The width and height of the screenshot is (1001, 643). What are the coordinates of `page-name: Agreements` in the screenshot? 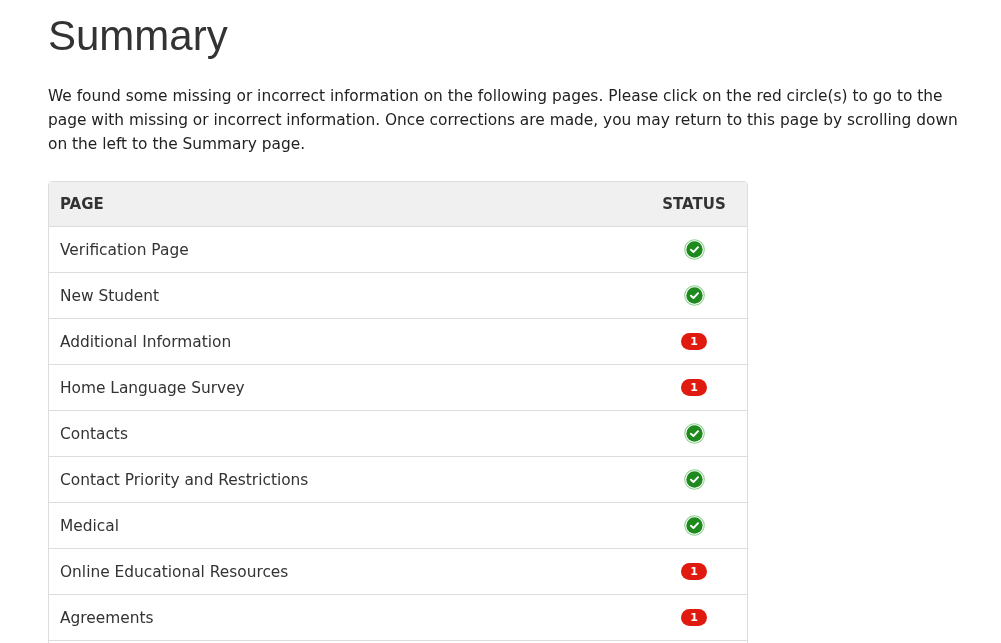 It's located at (107, 617).